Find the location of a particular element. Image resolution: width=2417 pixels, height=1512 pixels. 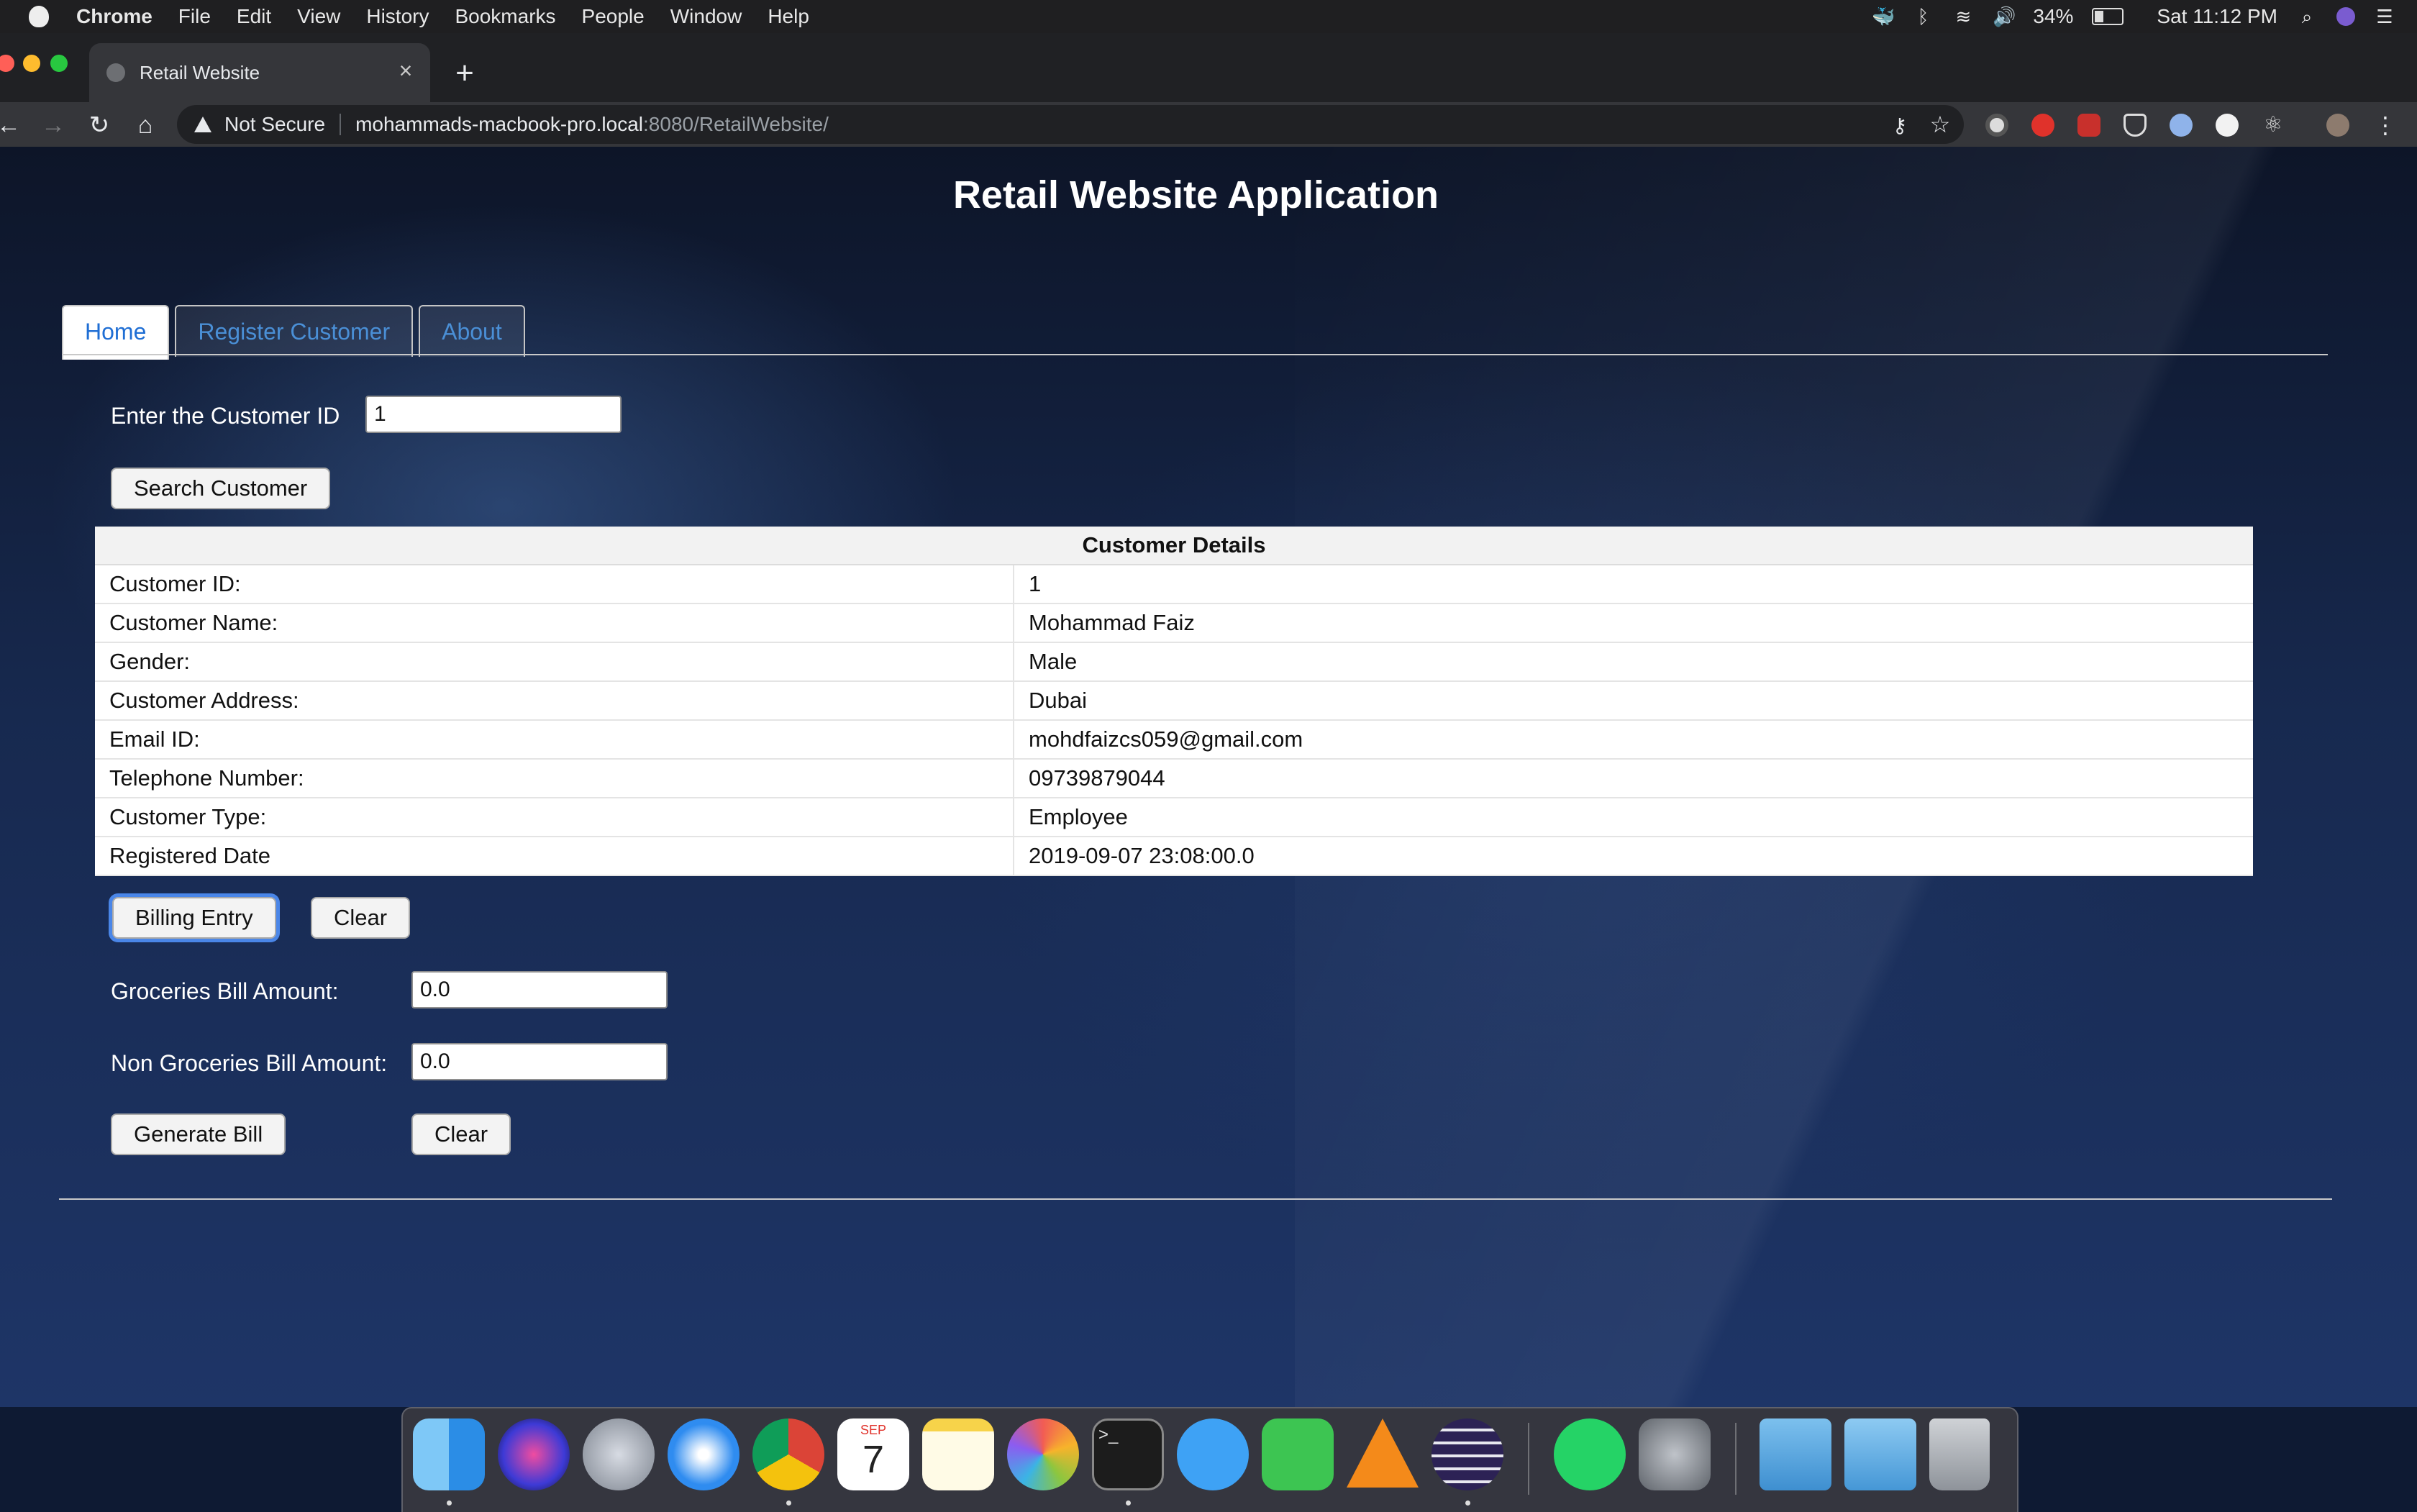

extension-white-icon is located at coordinates (2227, 126).